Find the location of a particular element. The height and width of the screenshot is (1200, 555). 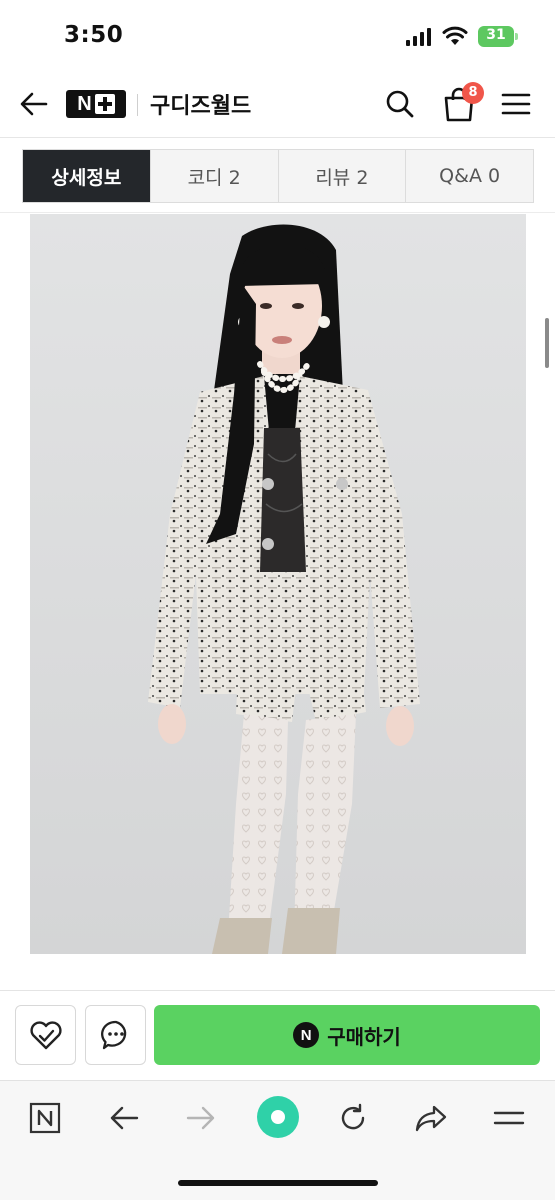

naver-pay-n-icon: N is located at coordinates (306, 1035).